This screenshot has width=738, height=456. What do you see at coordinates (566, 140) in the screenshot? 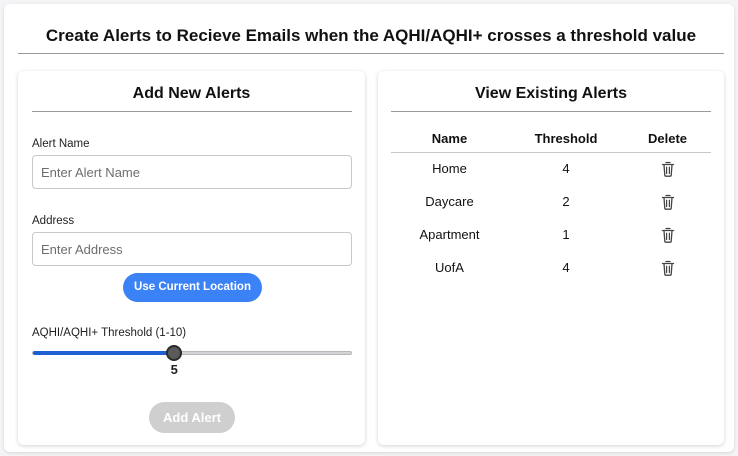
I see `column-header-threshold: Threshold` at bounding box center [566, 140].